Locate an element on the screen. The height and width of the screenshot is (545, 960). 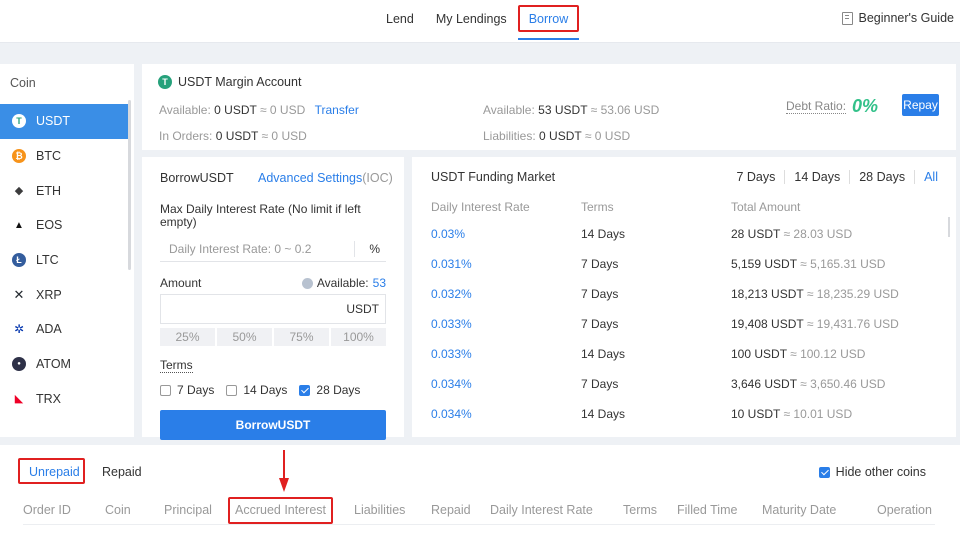
filter-14-days: 14 Days is located at coordinates (816, 177).